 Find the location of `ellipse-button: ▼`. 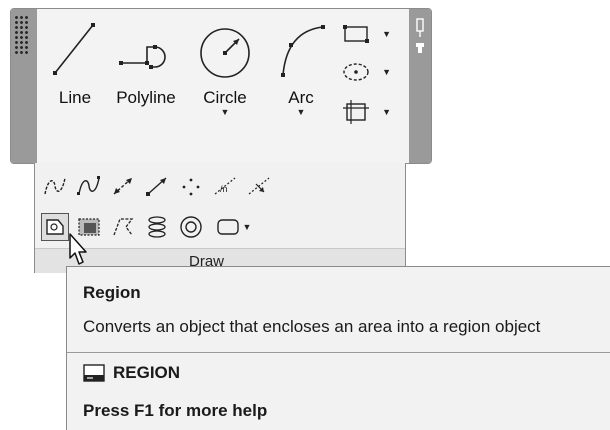

ellipse-button: ▼ is located at coordinates (367, 72).